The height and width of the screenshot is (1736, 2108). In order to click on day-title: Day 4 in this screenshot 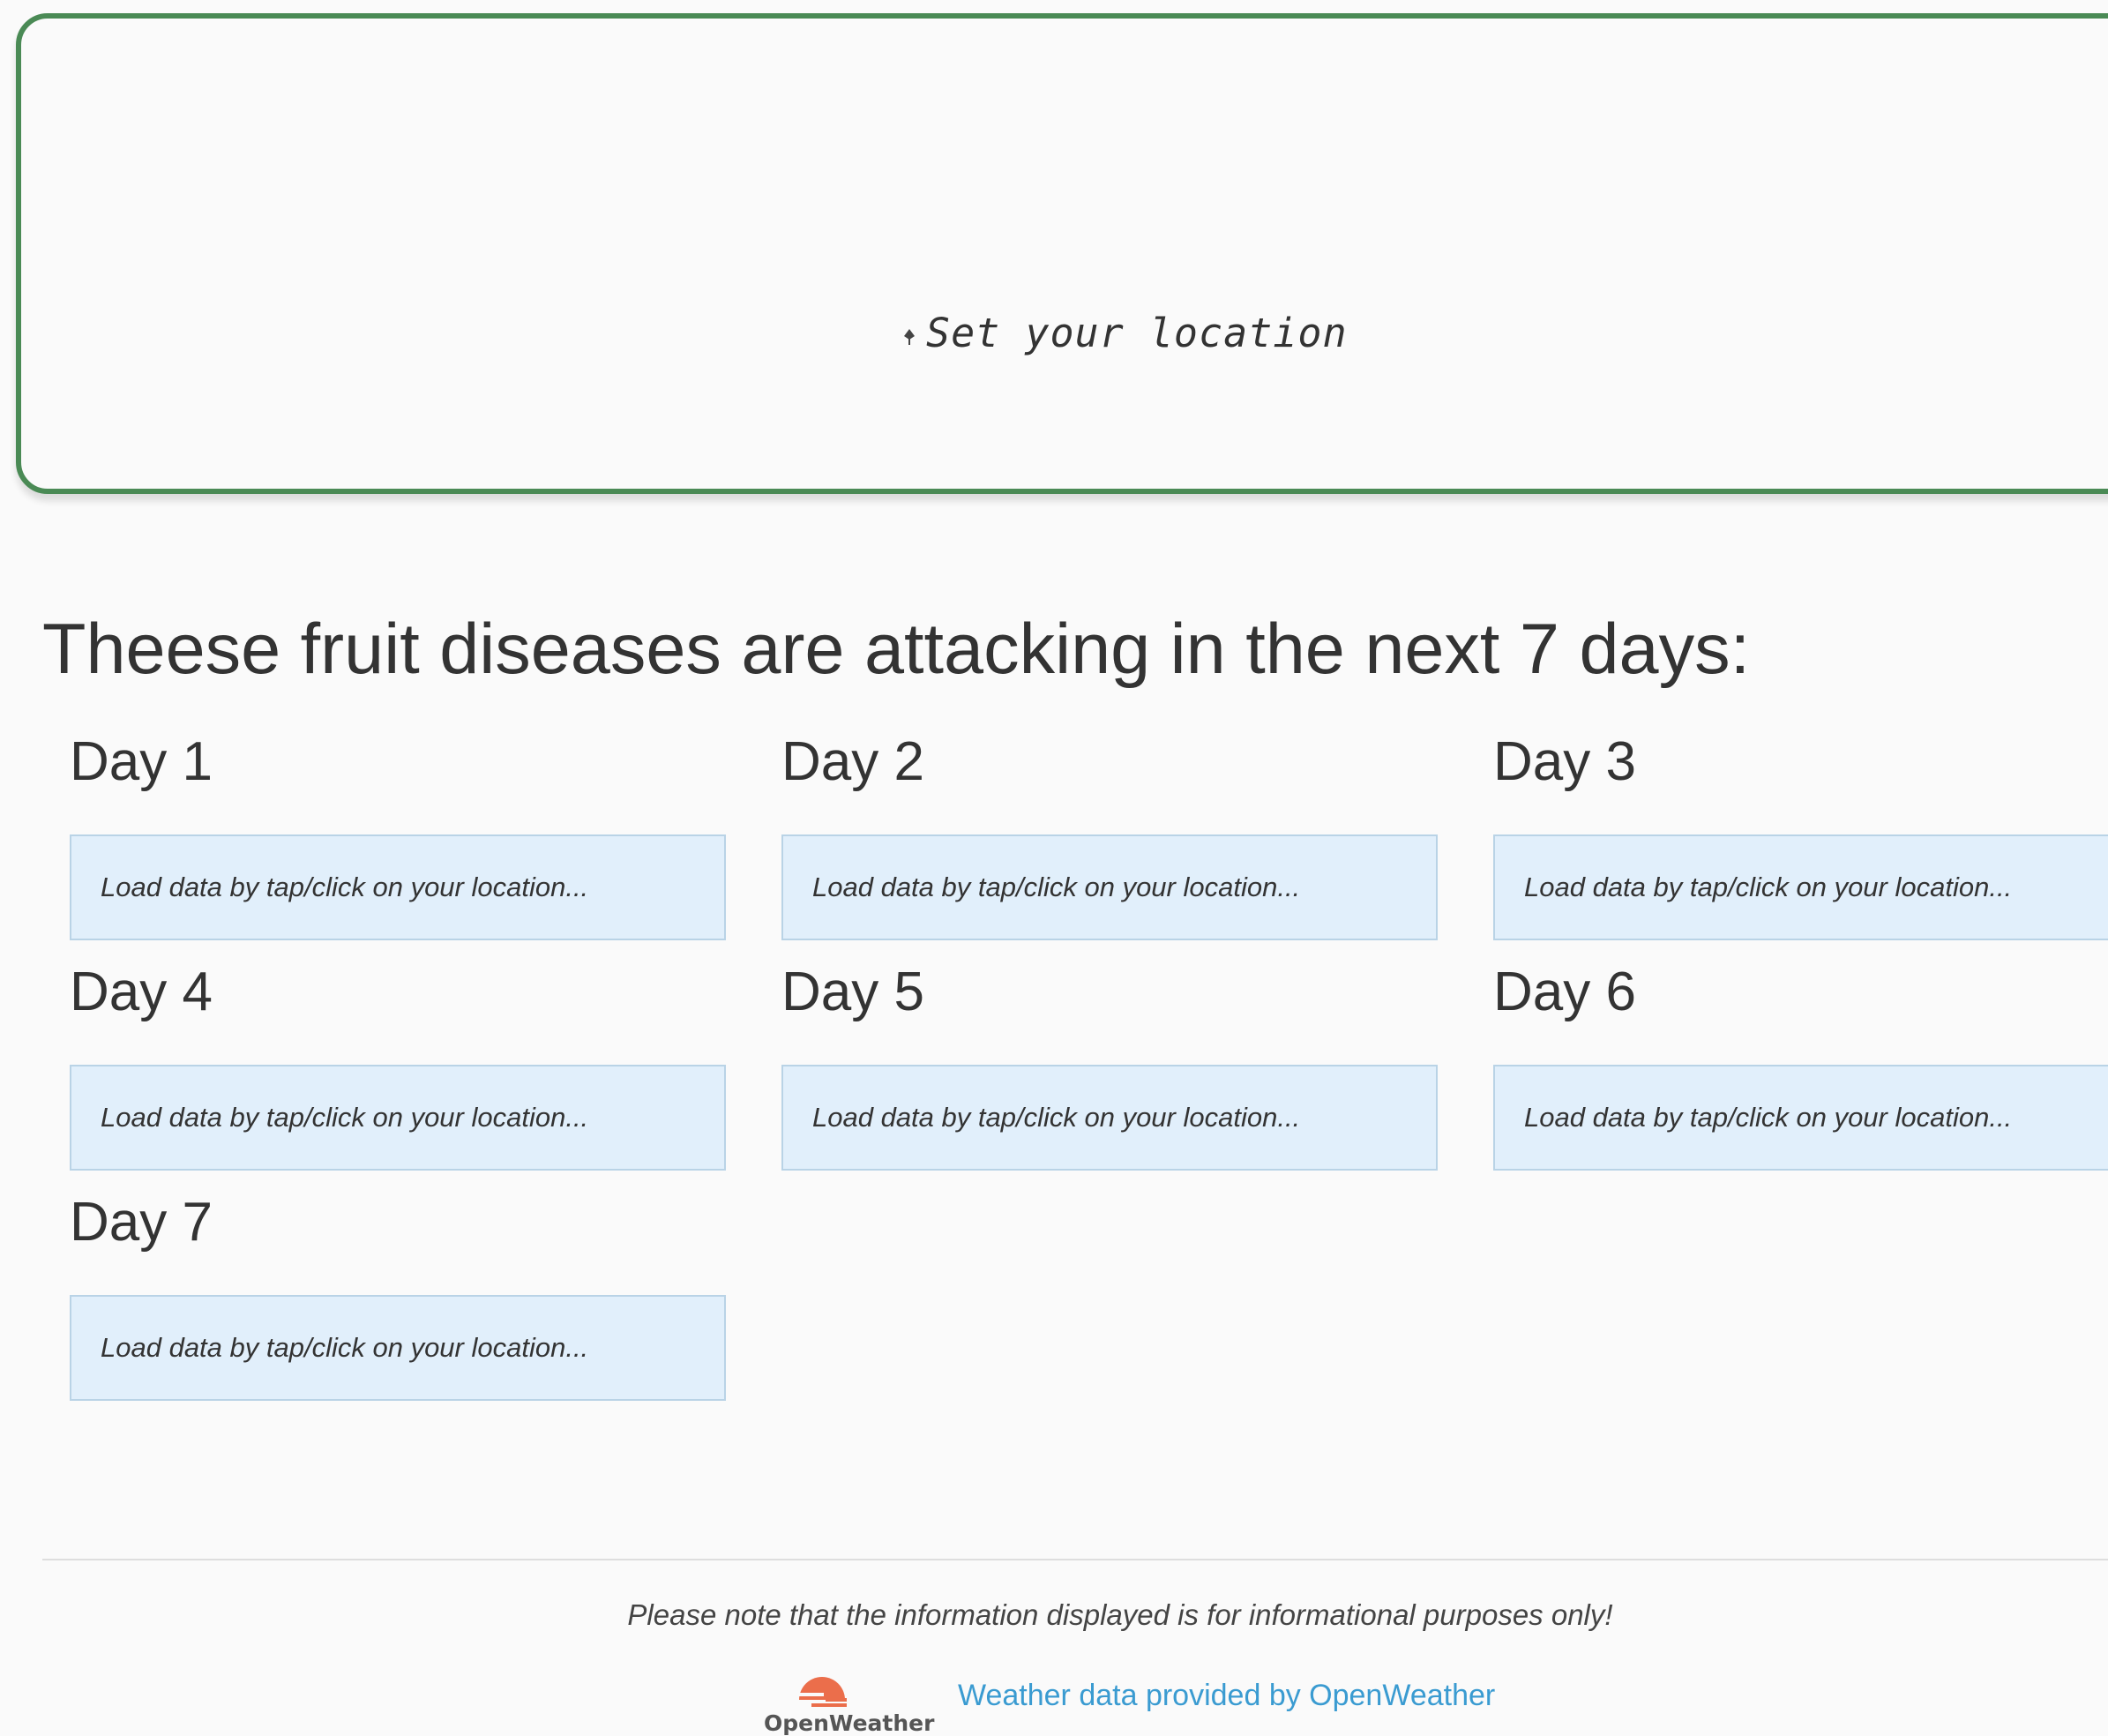, I will do `click(141, 992)`.